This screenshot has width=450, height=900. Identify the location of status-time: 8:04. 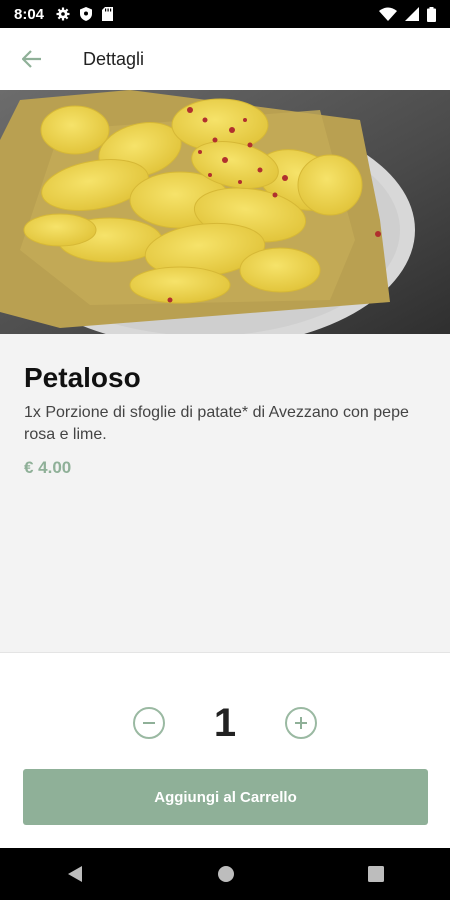
(29, 14).